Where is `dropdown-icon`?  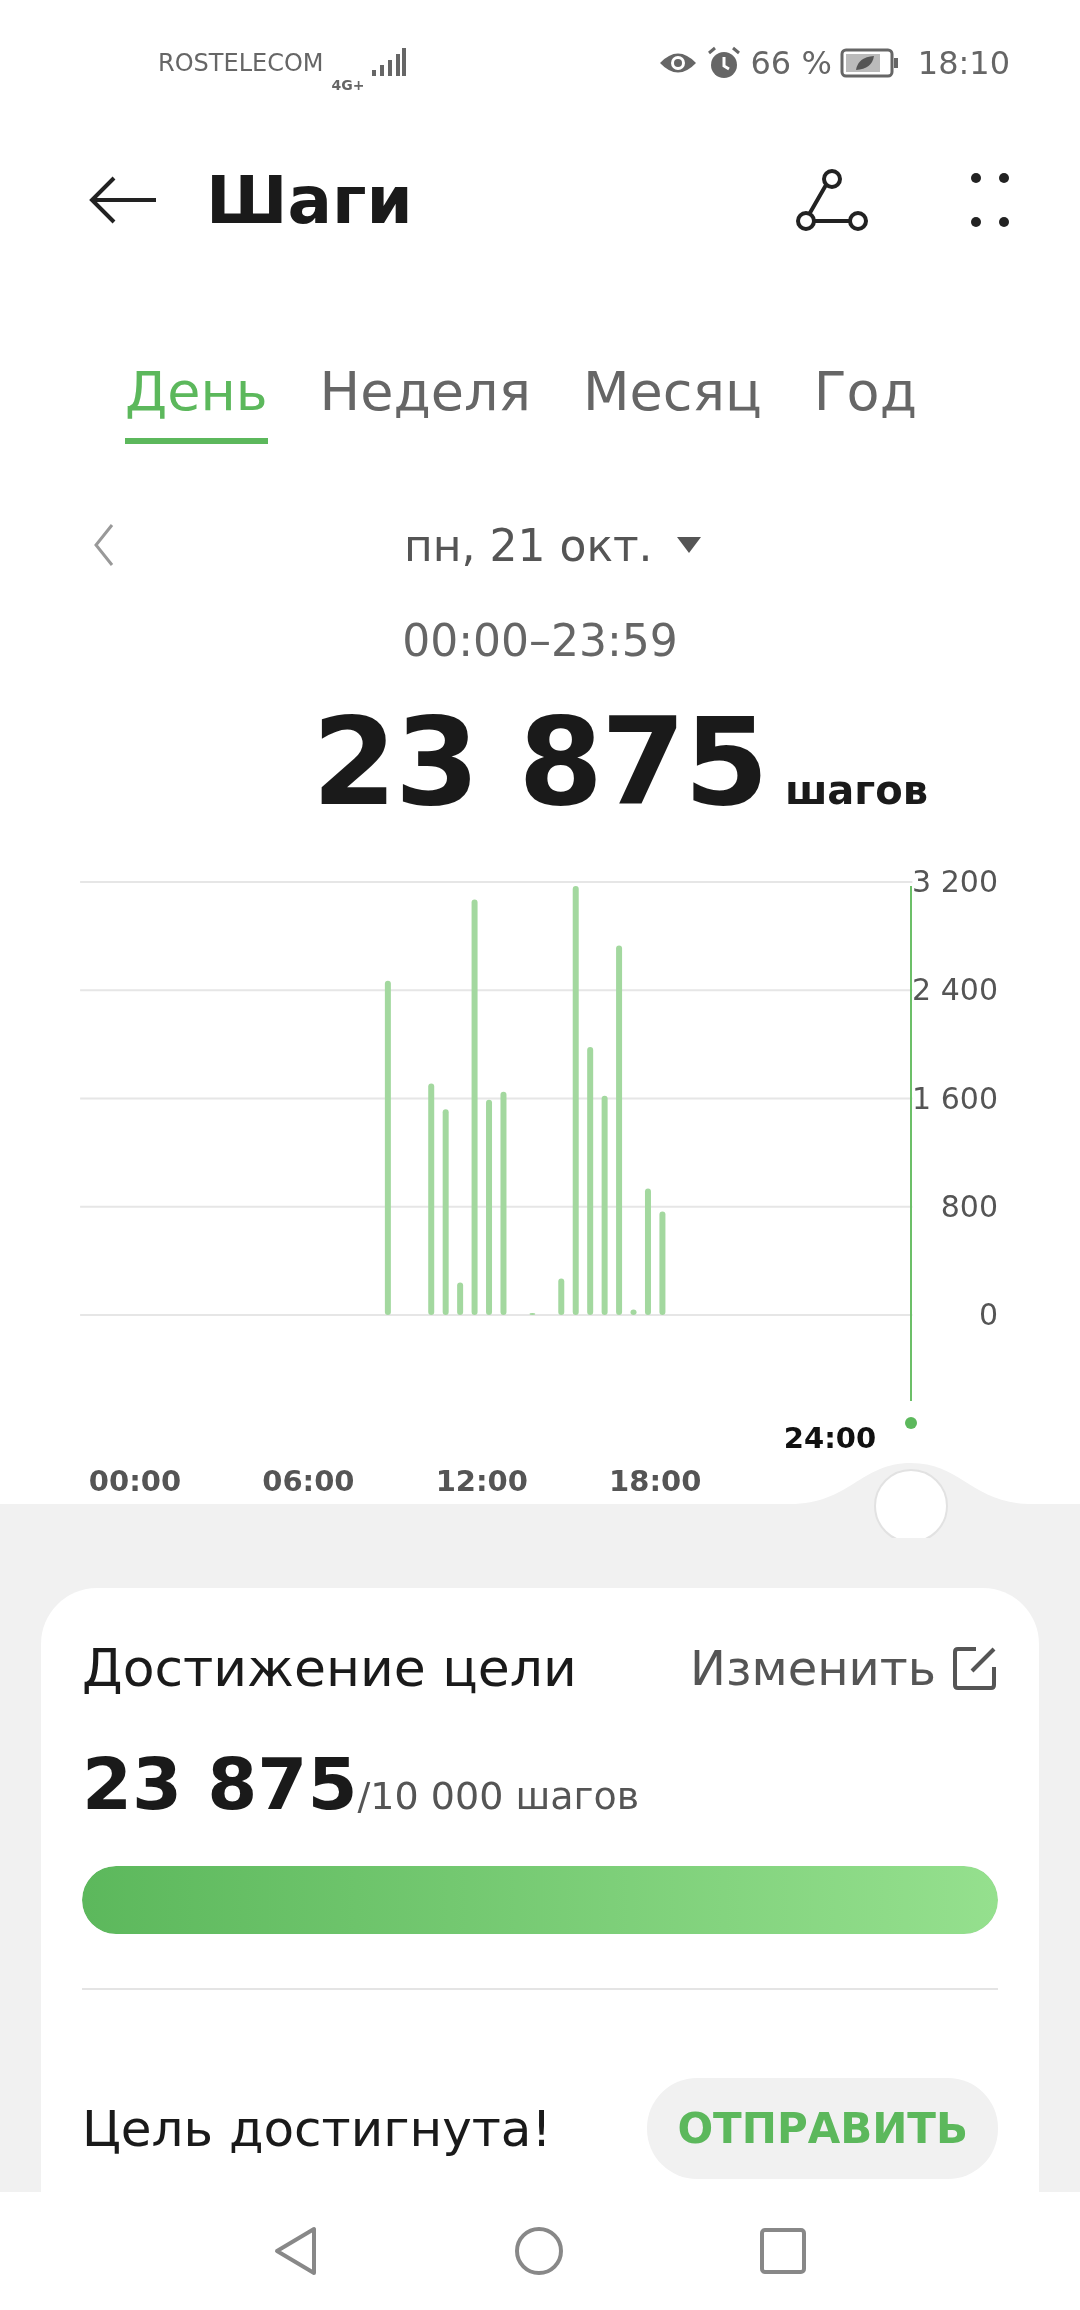
dropdown-icon is located at coordinates (688, 545).